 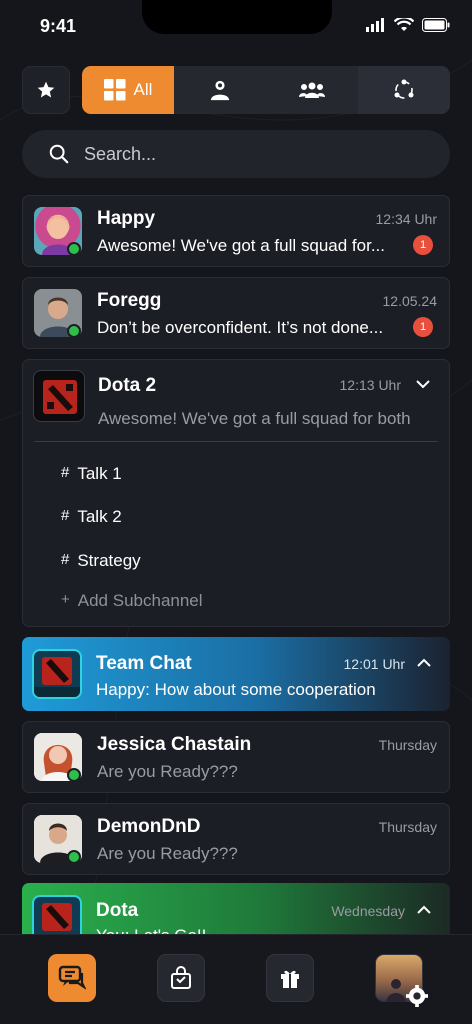 I want to click on team-avatar, so click(x=57, y=674).